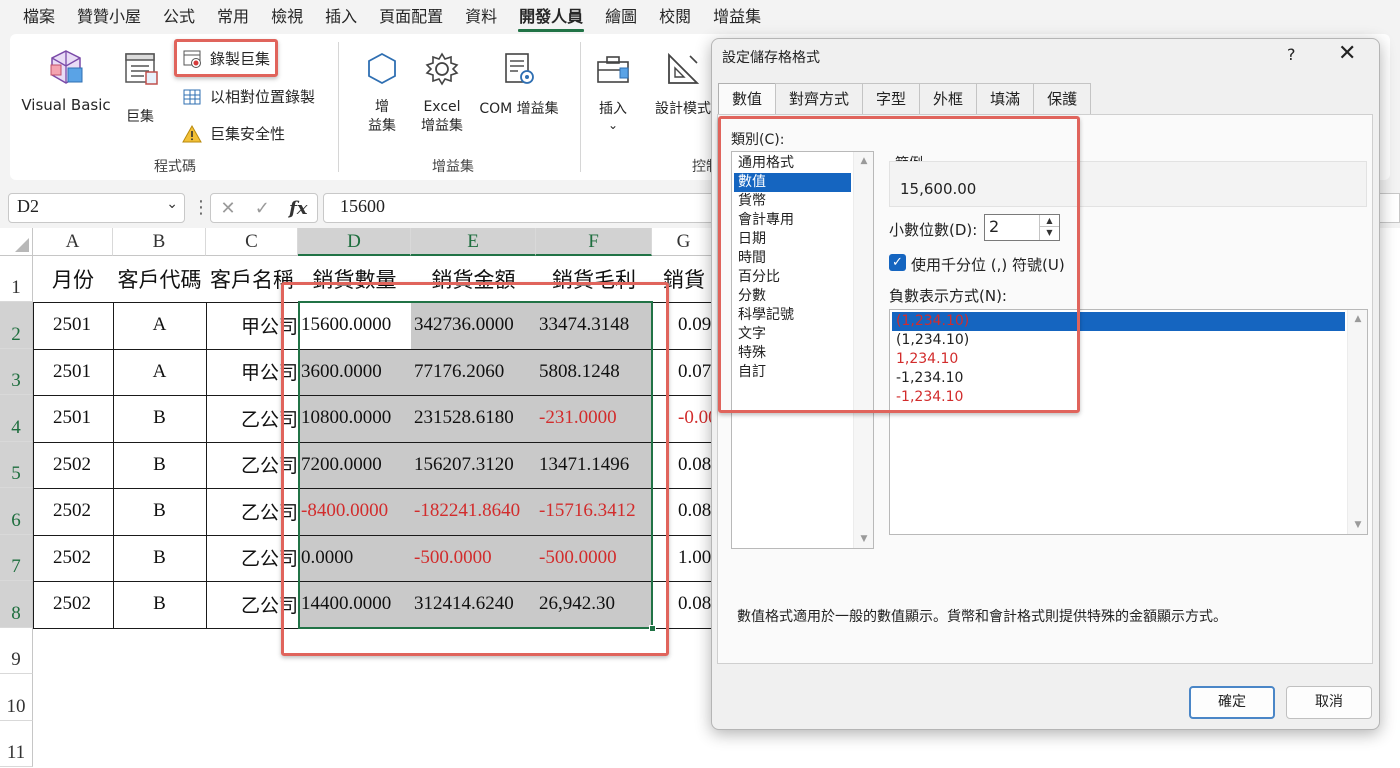 The image size is (1400, 768). What do you see at coordinates (248, 96) in the screenshot?
I see `relative-reference-button: 以相對位置錄製` at bounding box center [248, 96].